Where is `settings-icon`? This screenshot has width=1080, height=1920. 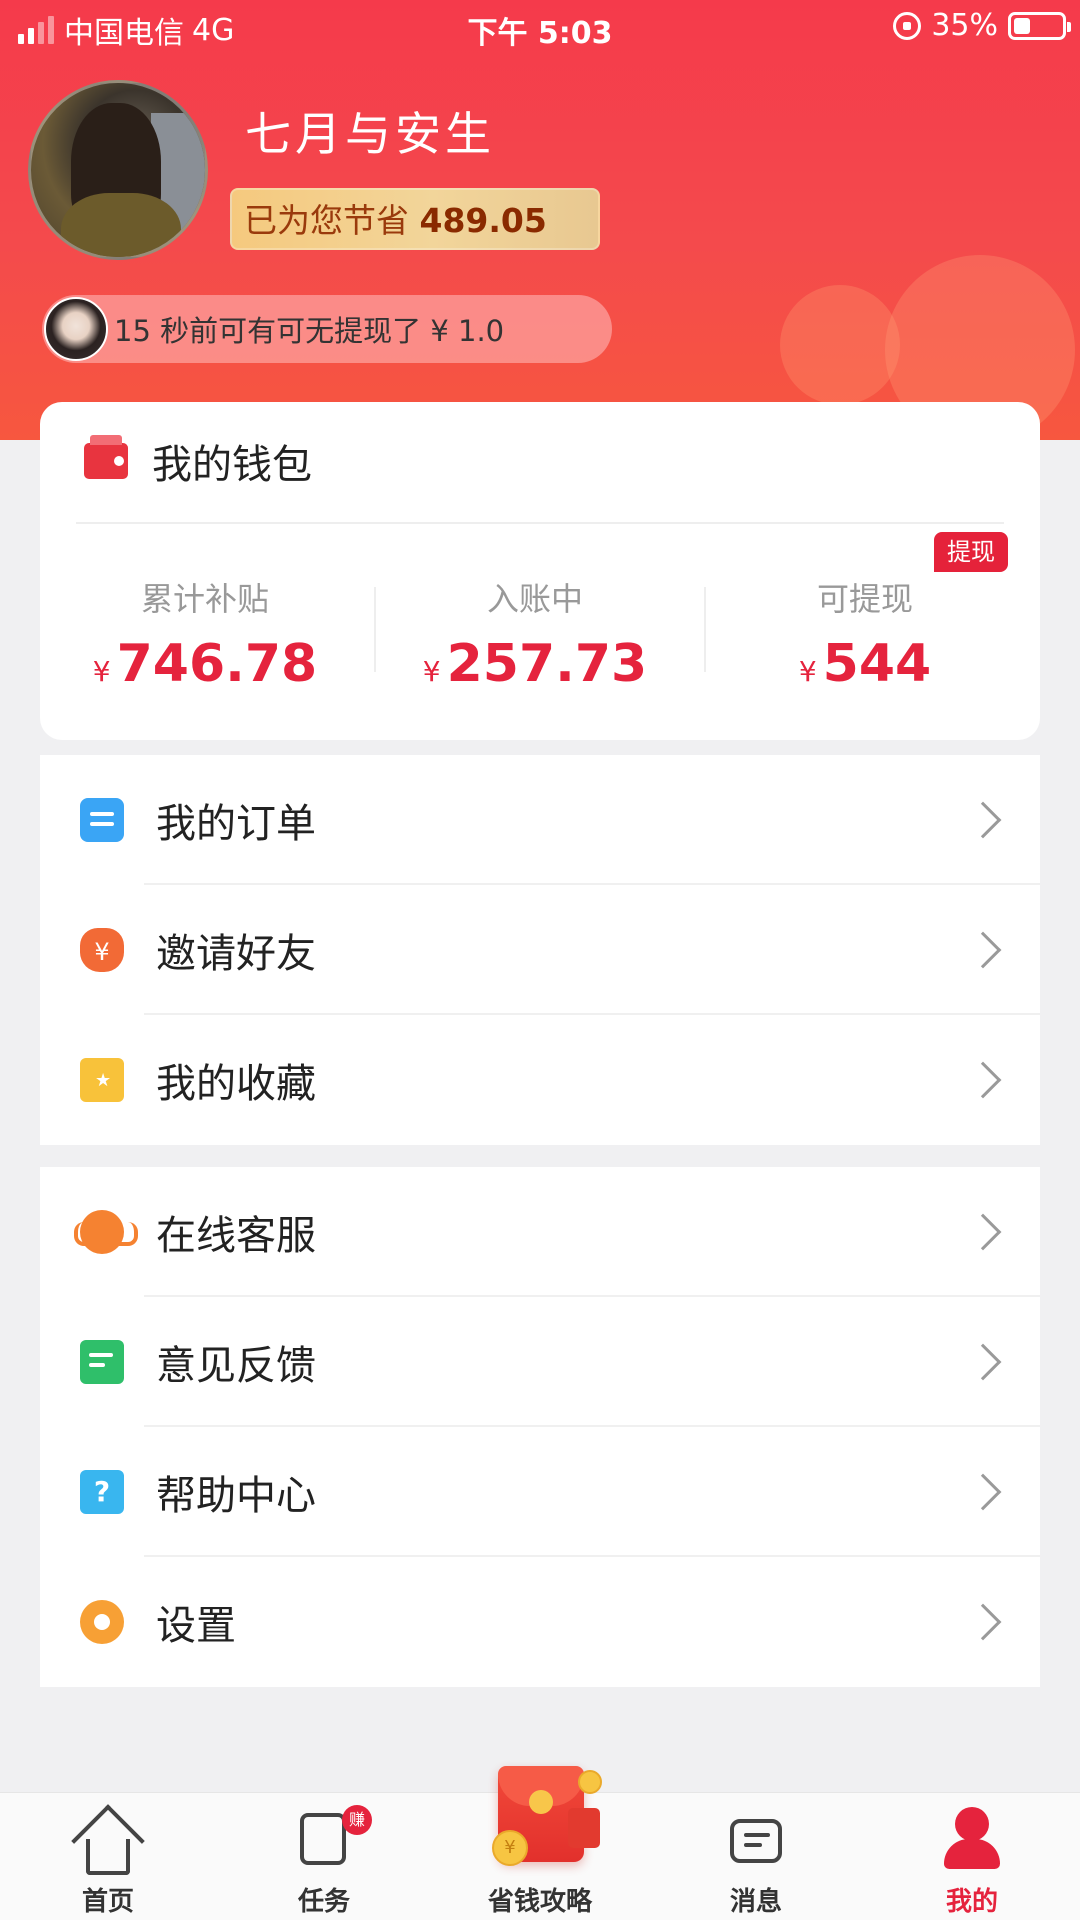 settings-icon is located at coordinates (102, 1622).